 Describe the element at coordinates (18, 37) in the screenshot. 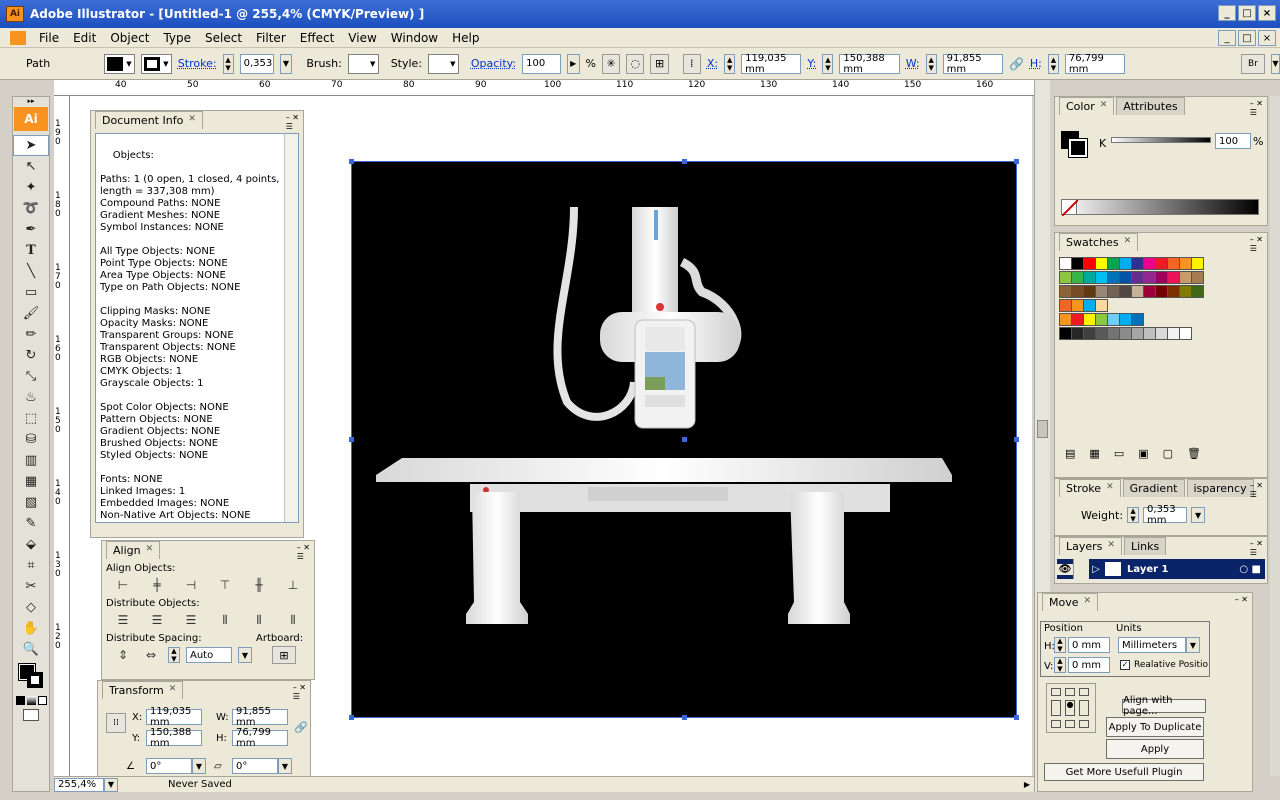

I see `document-icon` at that location.